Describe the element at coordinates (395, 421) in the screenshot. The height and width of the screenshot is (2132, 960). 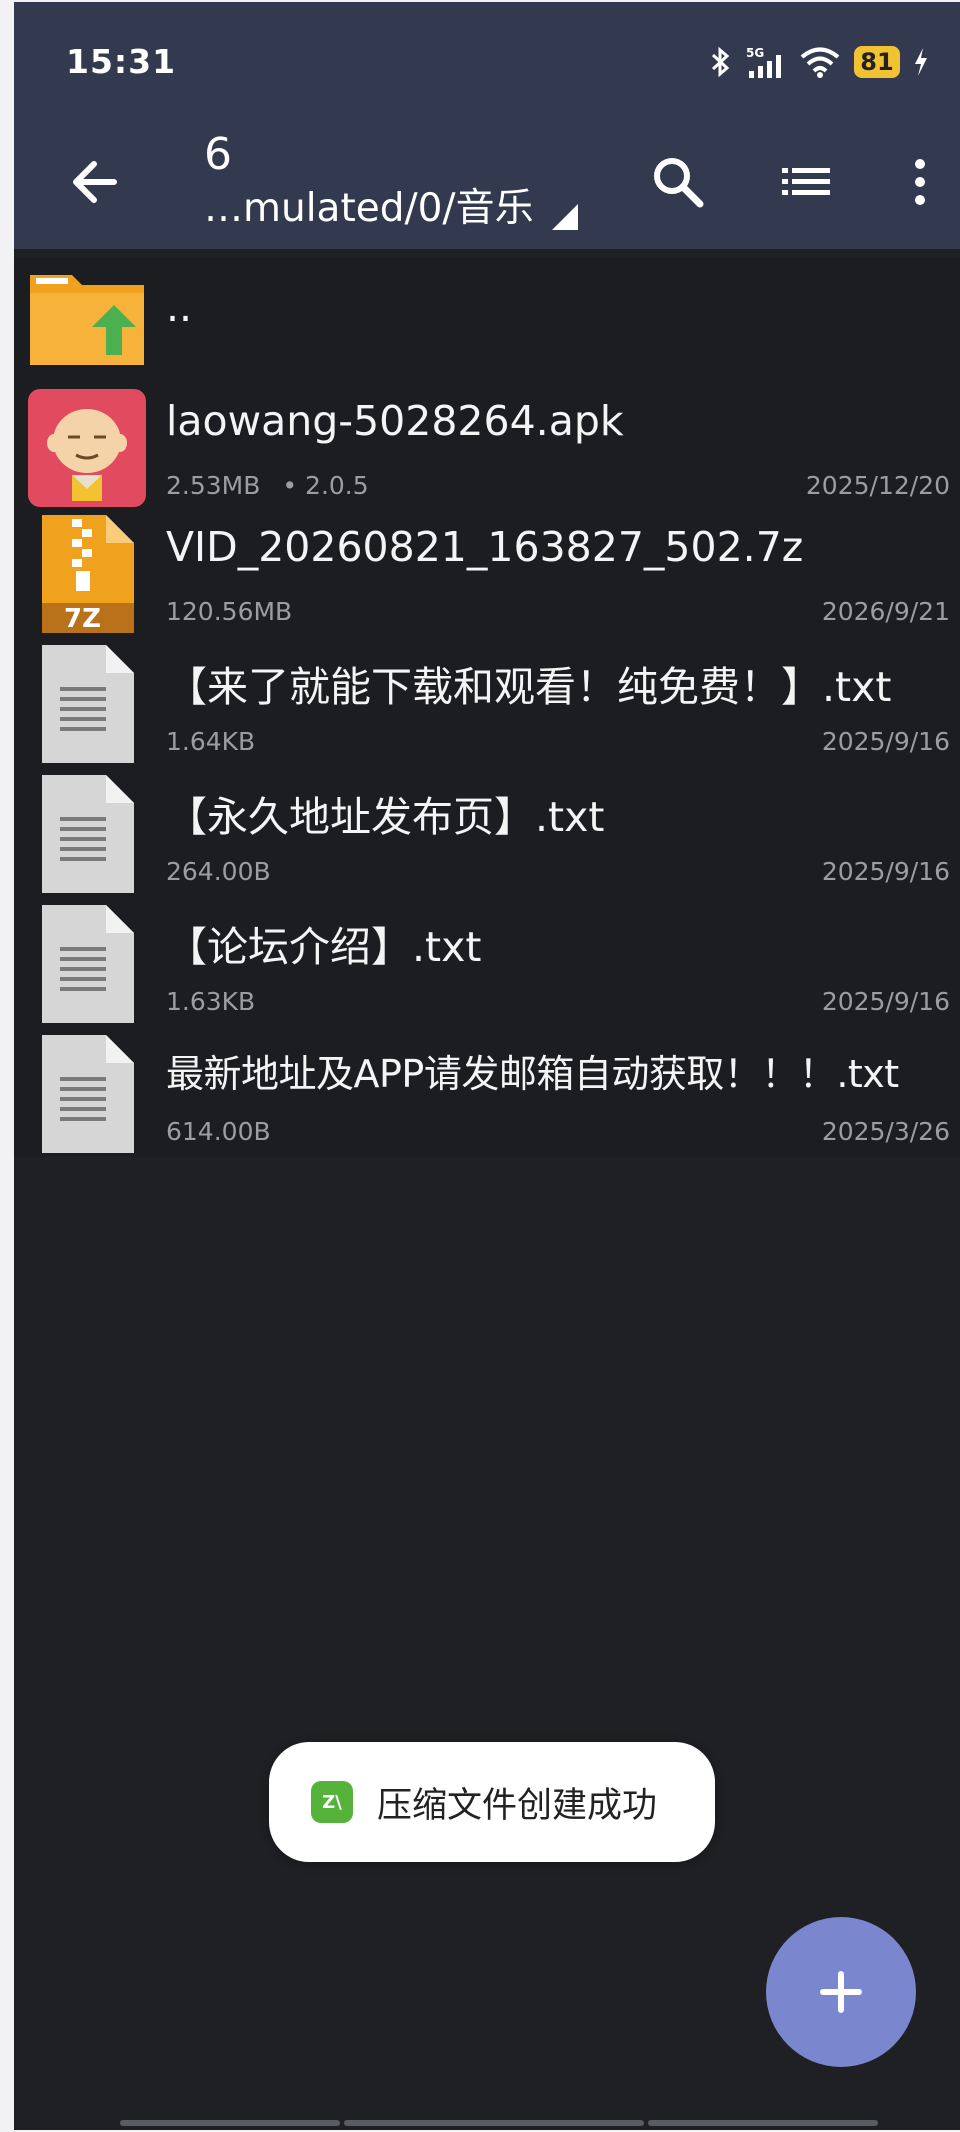
I see `file-name: laowang-5028264.apk` at that location.